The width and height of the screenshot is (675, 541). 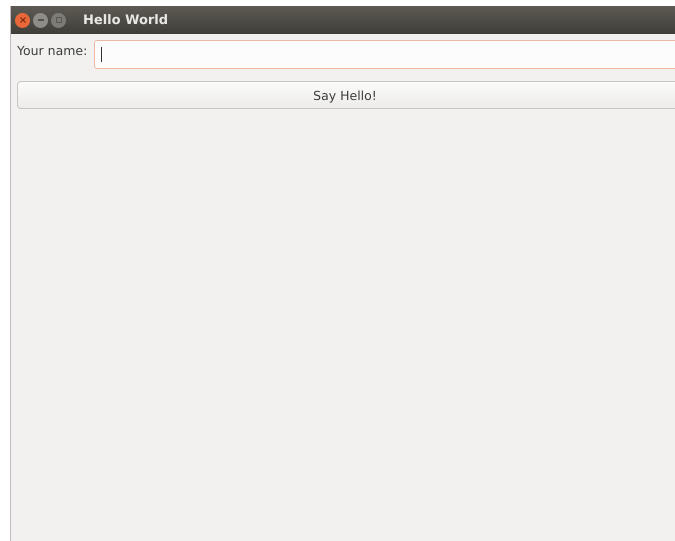 What do you see at coordinates (52, 50) in the screenshot?
I see `field-label: Your name:` at bounding box center [52, 50].